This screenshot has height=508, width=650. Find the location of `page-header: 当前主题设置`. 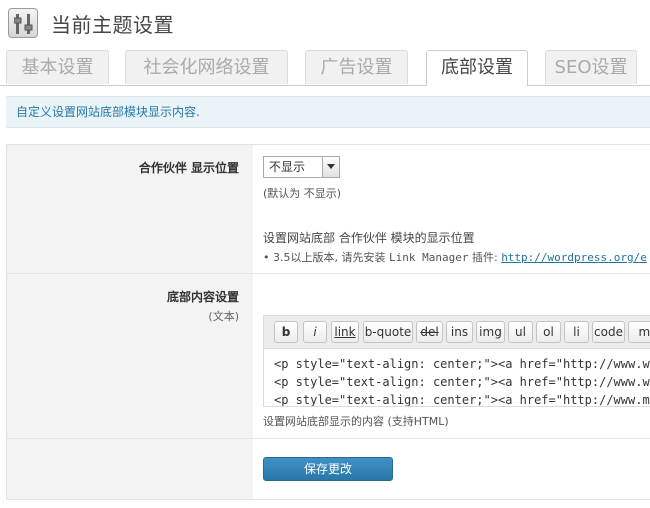

page-header: 当前主题设置 is located at coordinates (91, 23).